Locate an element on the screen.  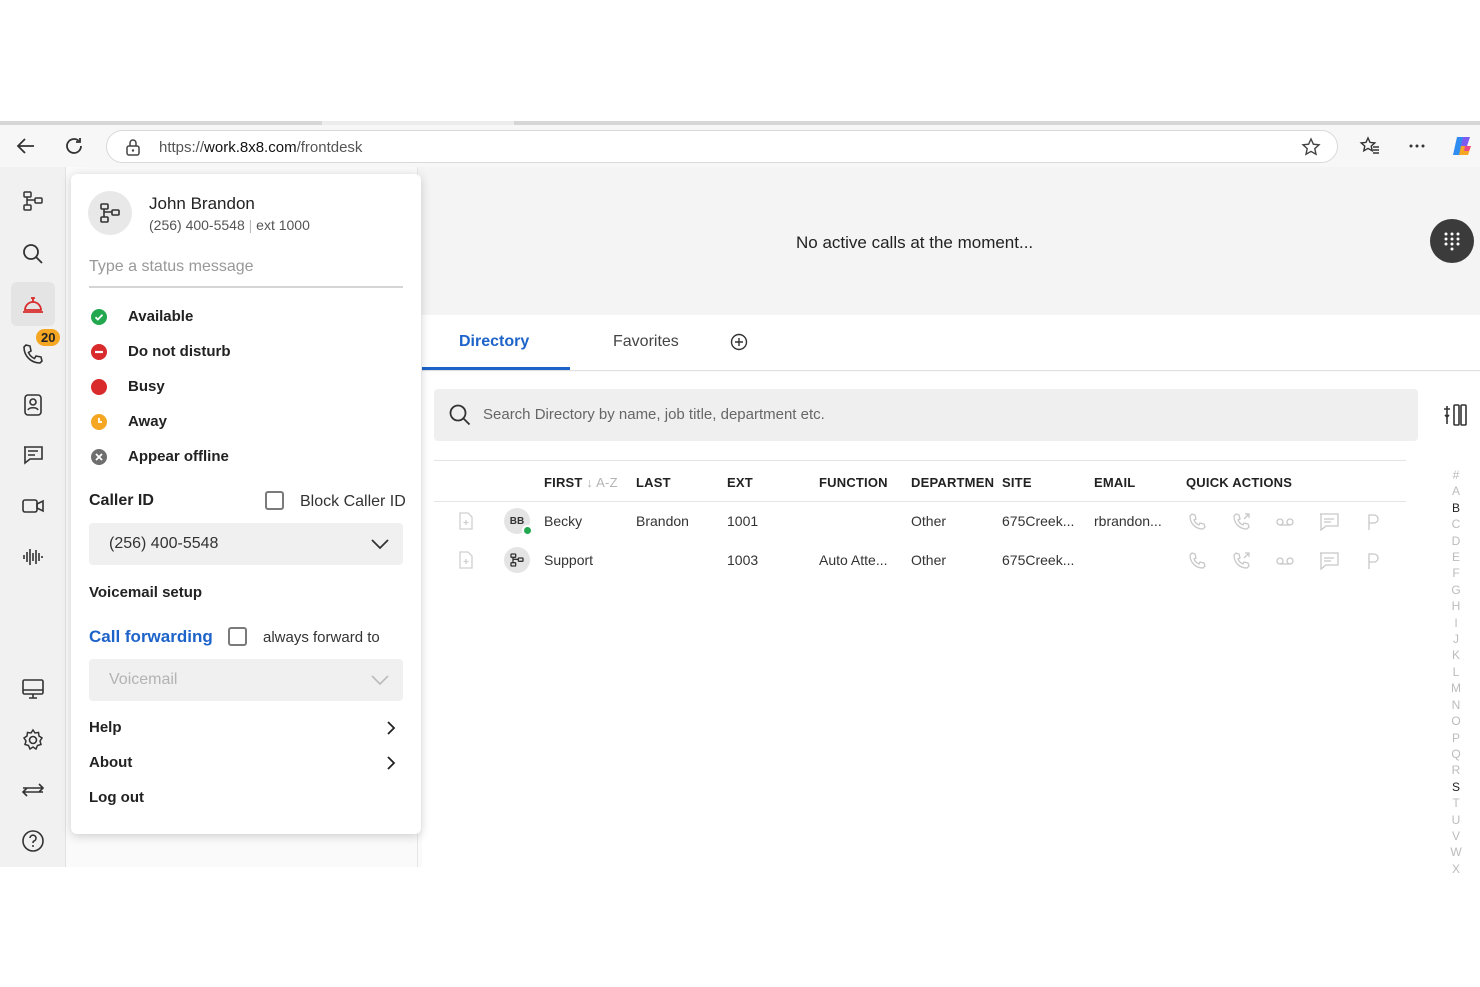
rail-frontdesk-button is located at coordinates (33, 304).